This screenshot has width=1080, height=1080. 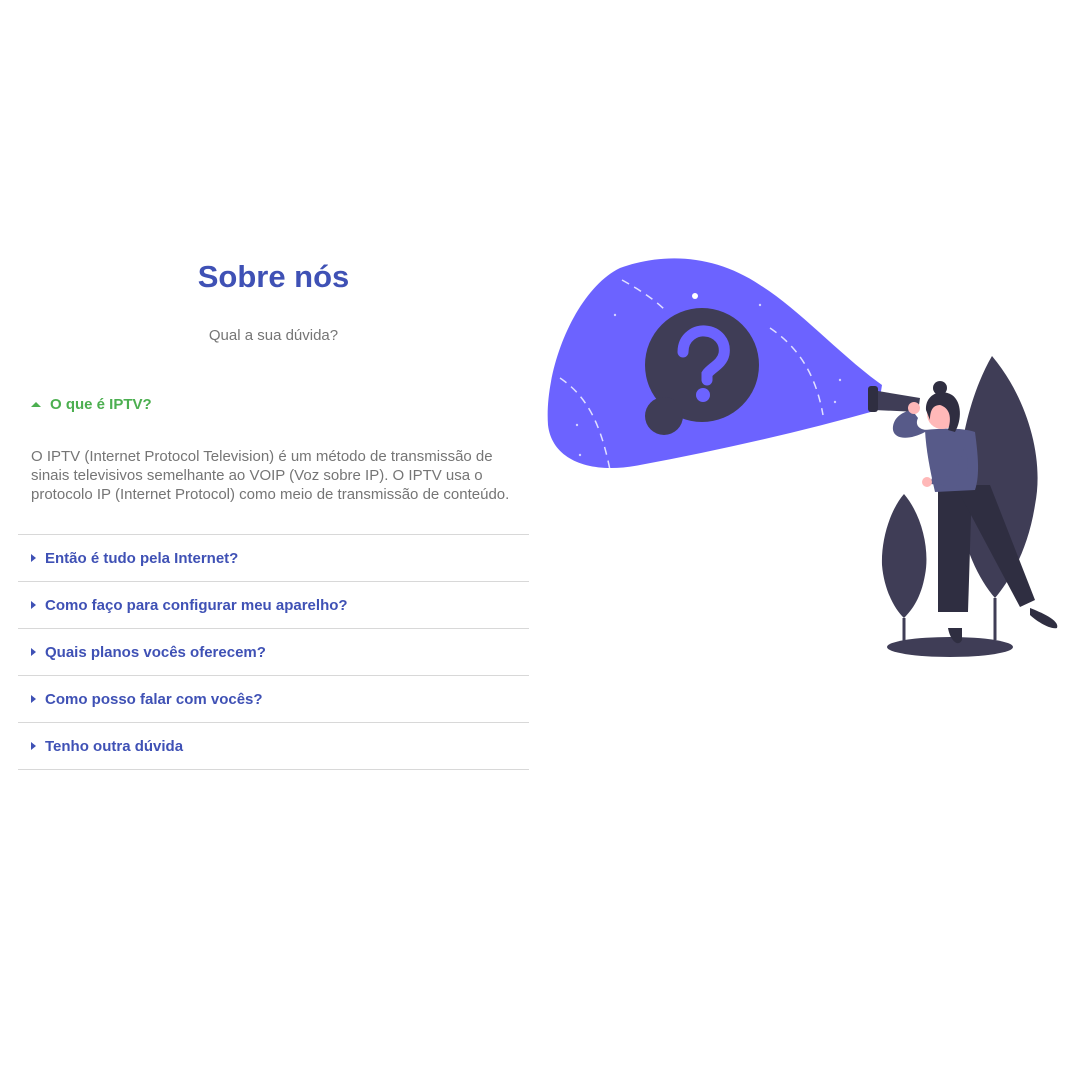 What do you see at coordinates (196, 605) in the screenshot?
I see `faq-question-label: Como faço para configurar meu aparelho?` at bounding box center [196, 605].